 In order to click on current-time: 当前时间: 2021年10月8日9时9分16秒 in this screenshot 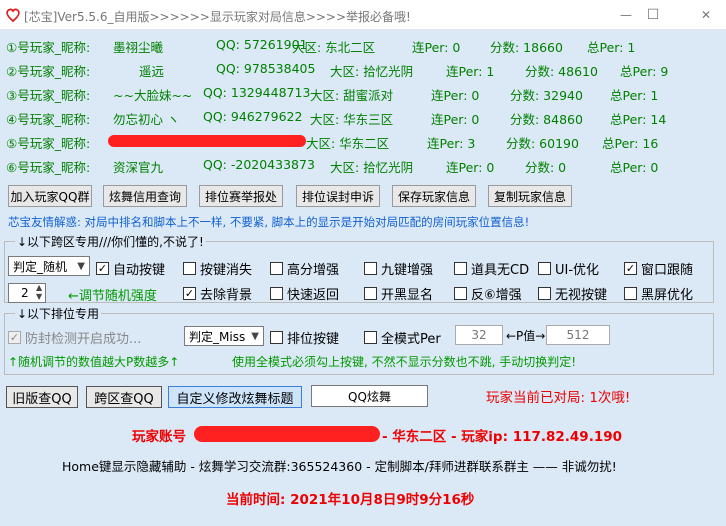, I will do `click(350, 500)`.